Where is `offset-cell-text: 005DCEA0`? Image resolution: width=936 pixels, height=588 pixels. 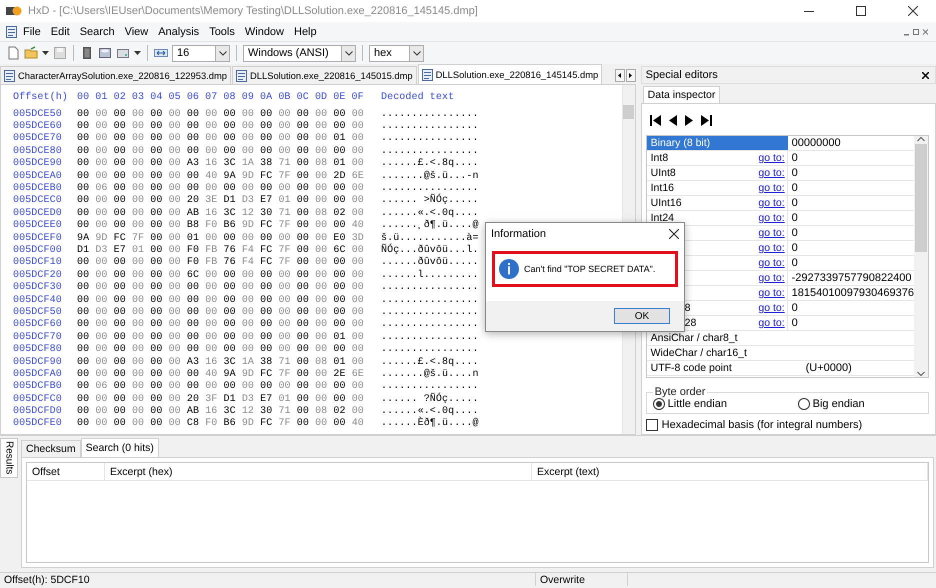
offset-cell-text: 005DCEA0 is located at coordinates (38, 176).